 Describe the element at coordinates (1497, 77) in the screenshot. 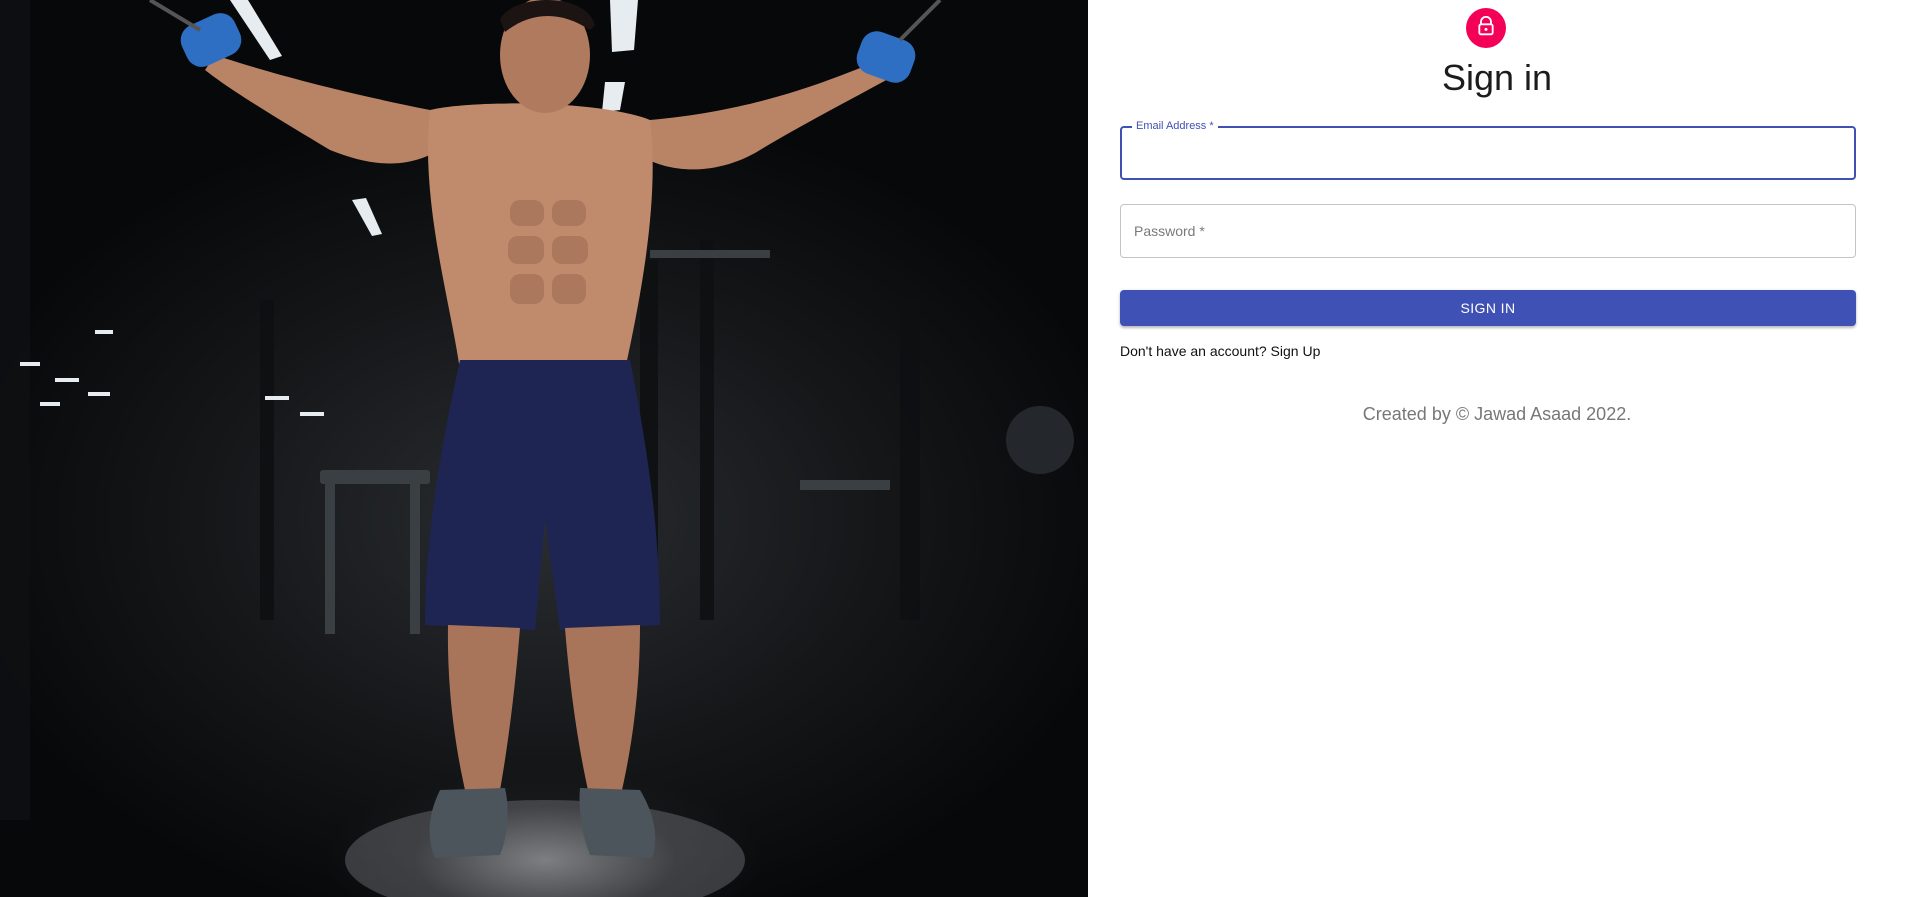

I see `page-title: Sign in` at that location.